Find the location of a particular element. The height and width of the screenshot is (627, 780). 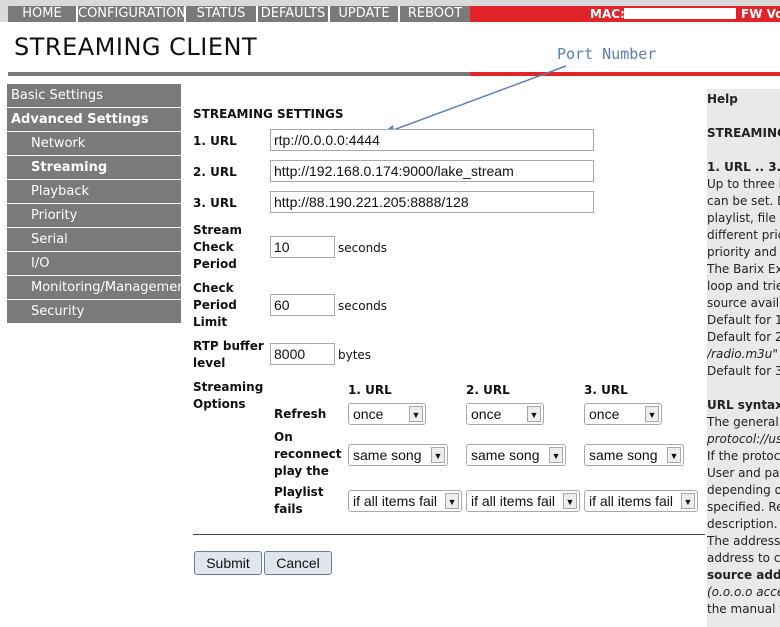

label-line: Limit is located at coordinates (210, 322).